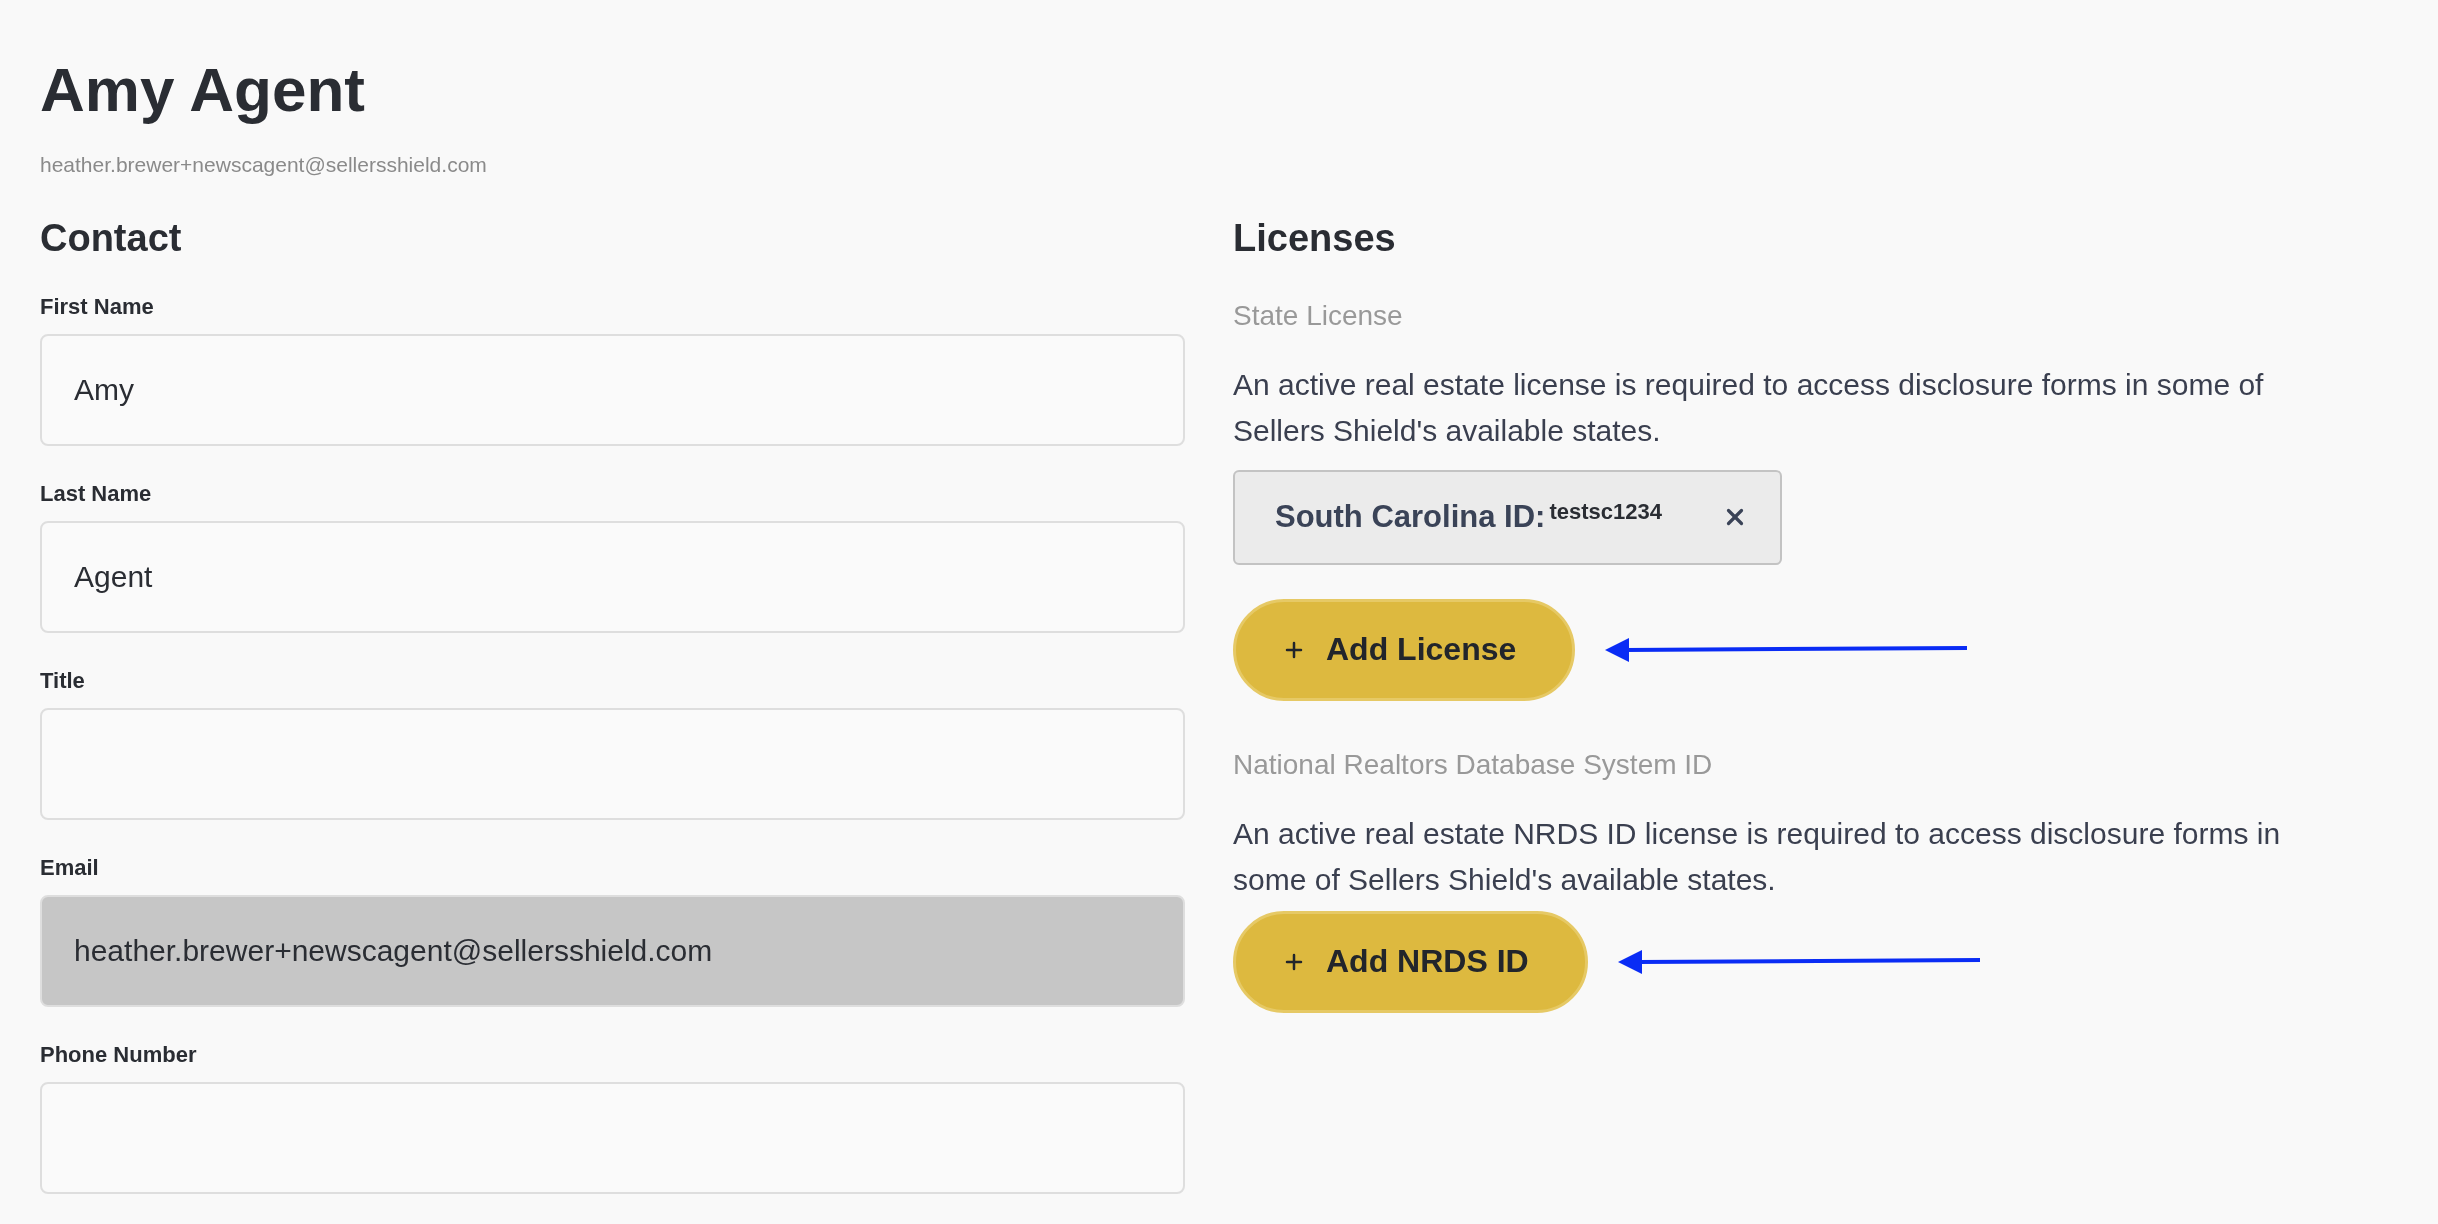 This screenshot has width=2438, height=1224. I want to click on section-heading: Contact, so click(111, 239).